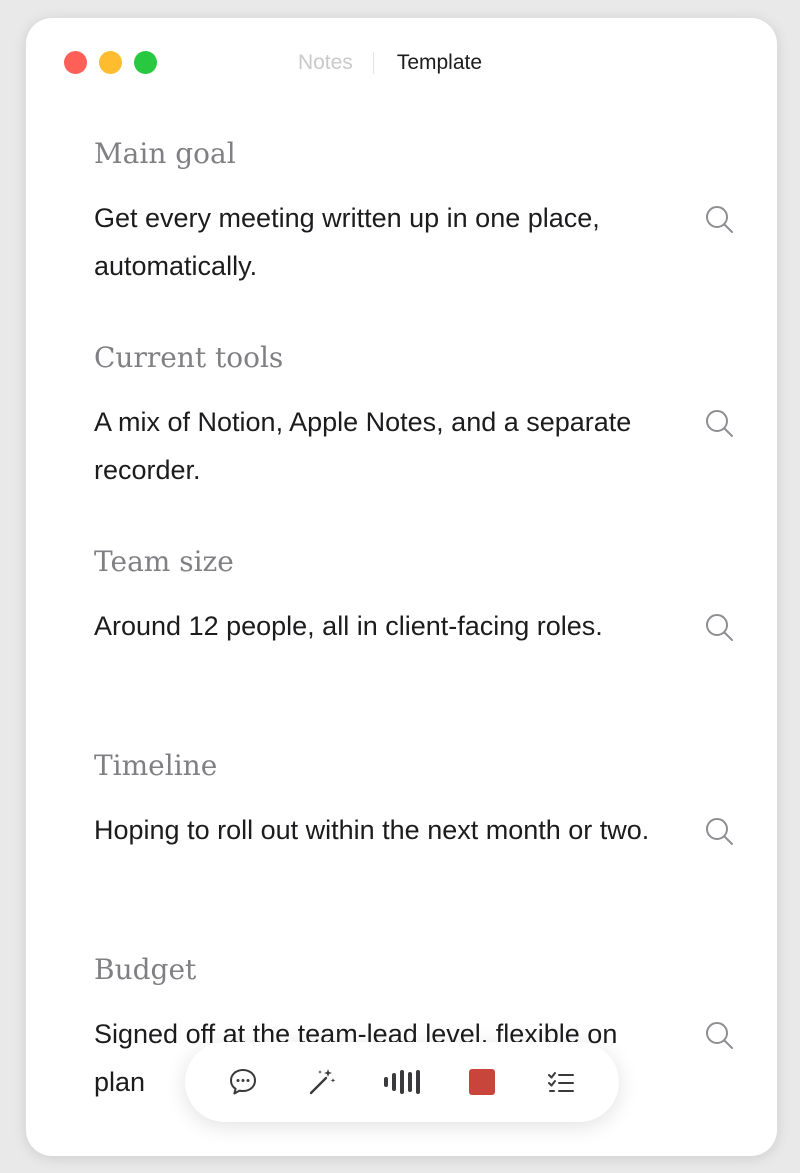 The width and height of the screenshot is (800, 1173). What do you see at coordinates (164, 561) in the screenshot?
I see `section-heading: Team size` at bounding box center [164, 561].